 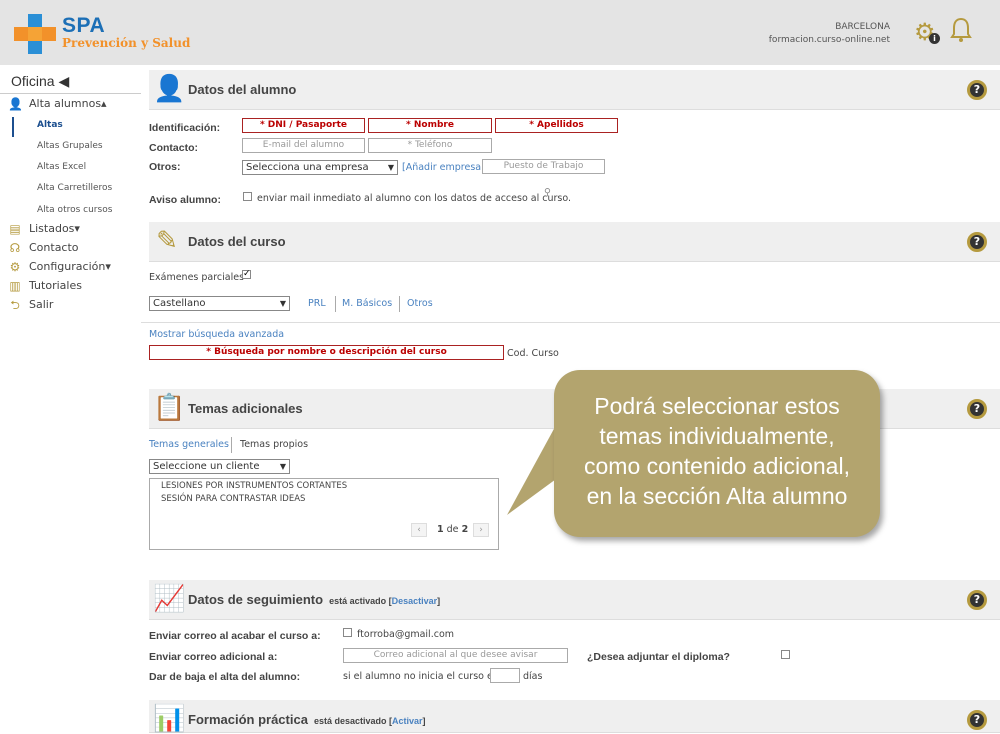 What do you see at coordinates (173, 148) in the screenshot?
I see `contacto-label: Contacto:` at bounding box center [173, 148].